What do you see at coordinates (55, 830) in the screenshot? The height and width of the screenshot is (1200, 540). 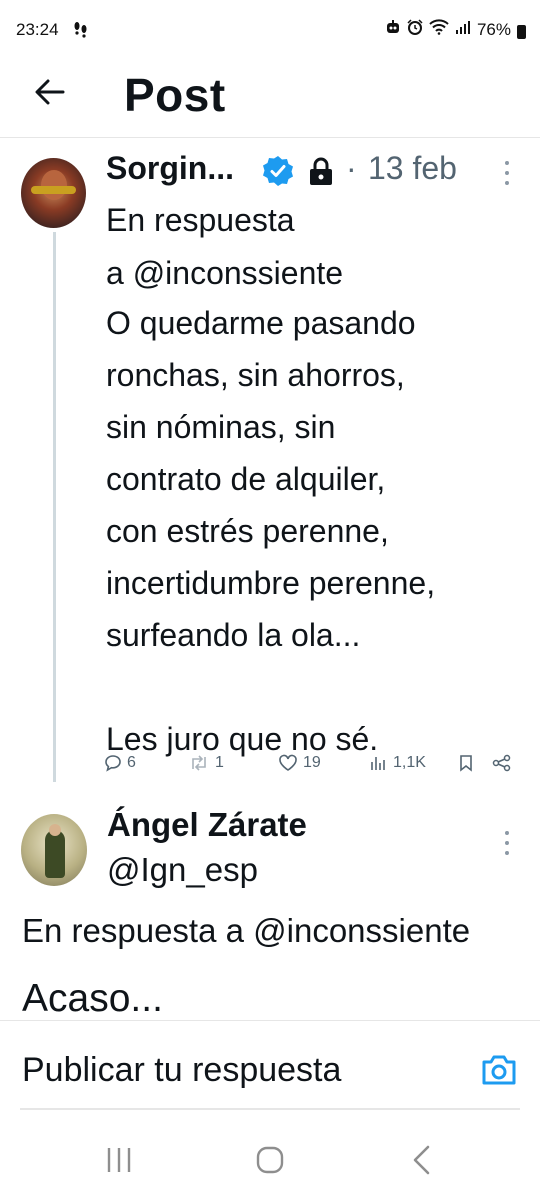 I see `avatar-head` at bounding box center [55, 830].